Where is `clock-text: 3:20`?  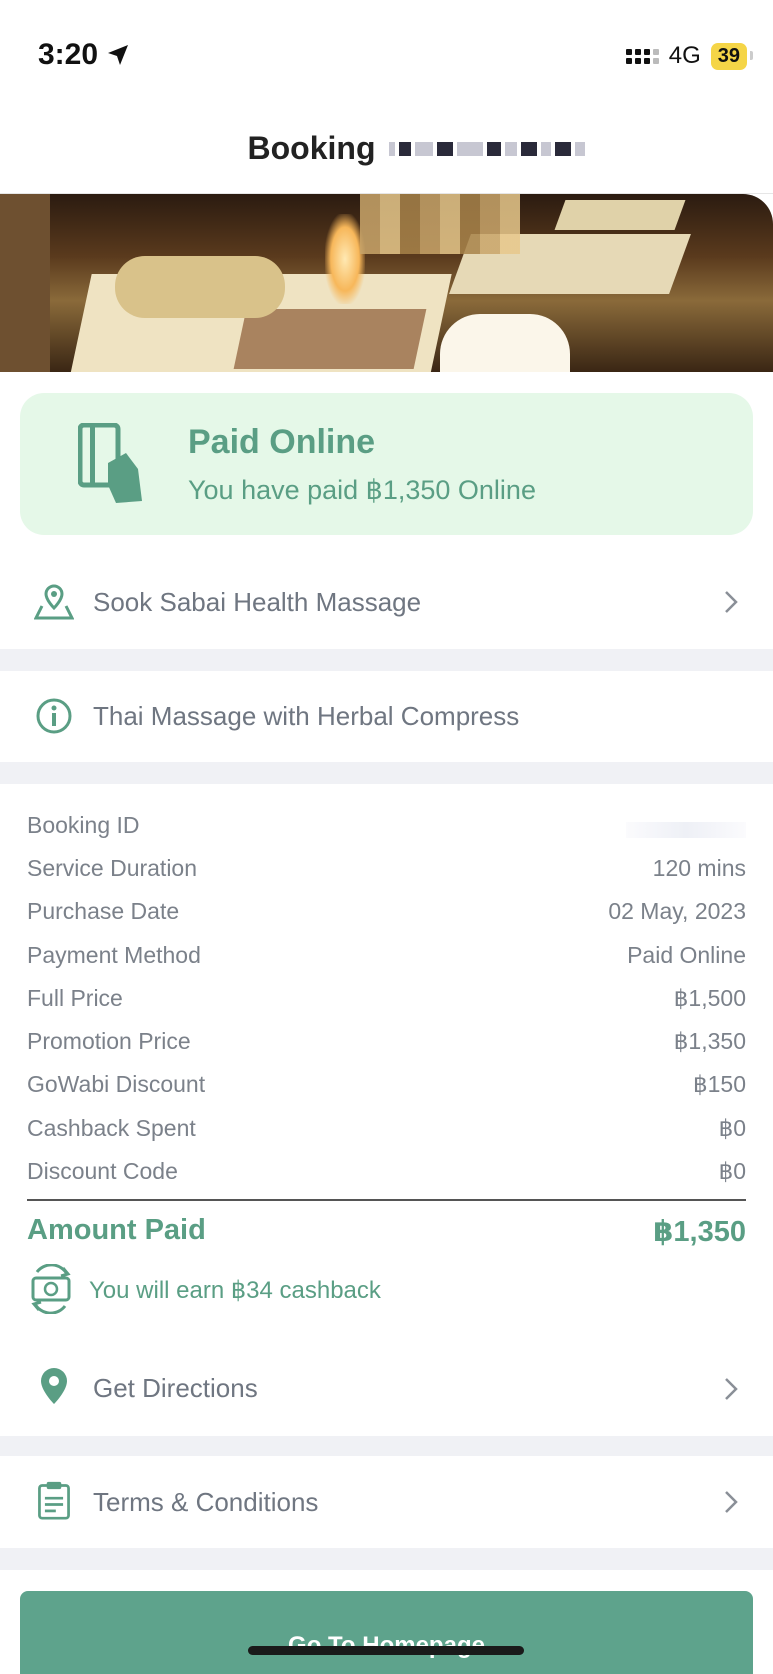
clock-text: 3:20 is located at coordinates (68, 54).